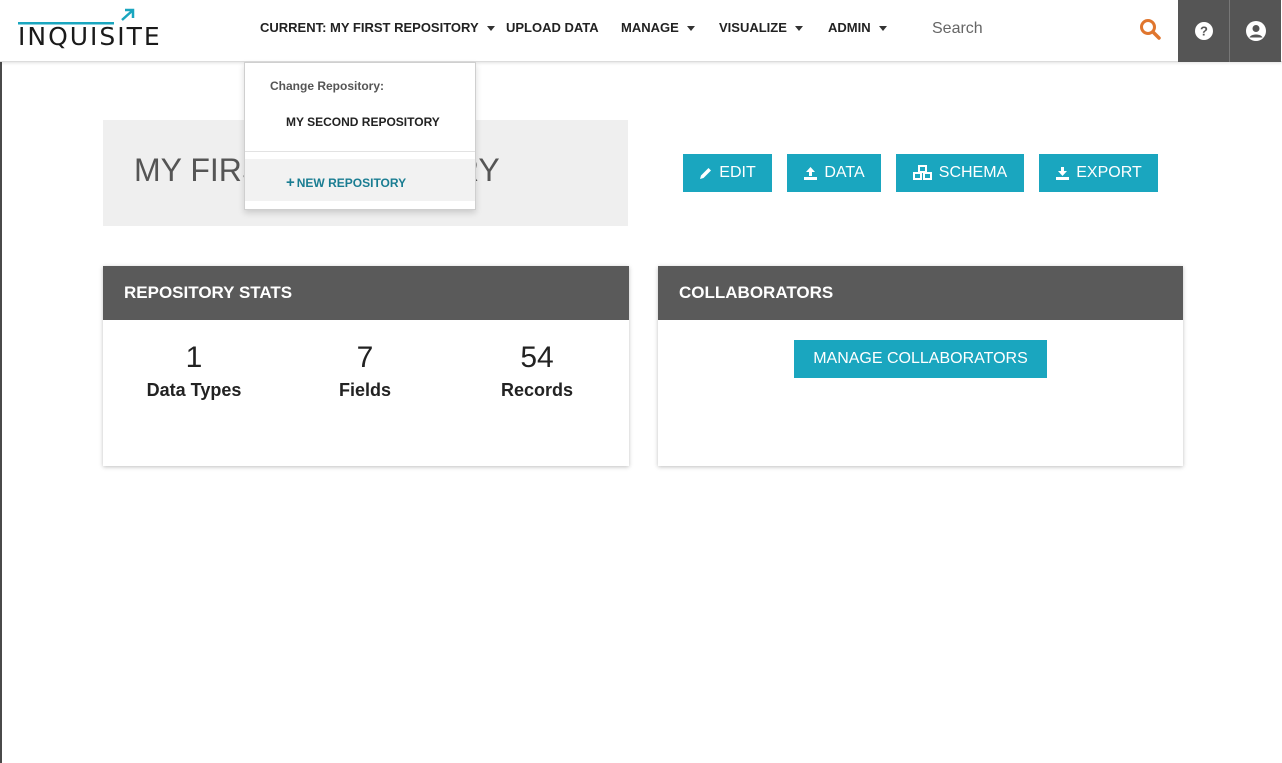 The height and width of the screenshot is (763, 1282). What do you see at coordinates (363, 122) in the screenshot?
I see `dropdown-item-repository: MY SECOND REPOSITORY` at bounding box center [363, 122].